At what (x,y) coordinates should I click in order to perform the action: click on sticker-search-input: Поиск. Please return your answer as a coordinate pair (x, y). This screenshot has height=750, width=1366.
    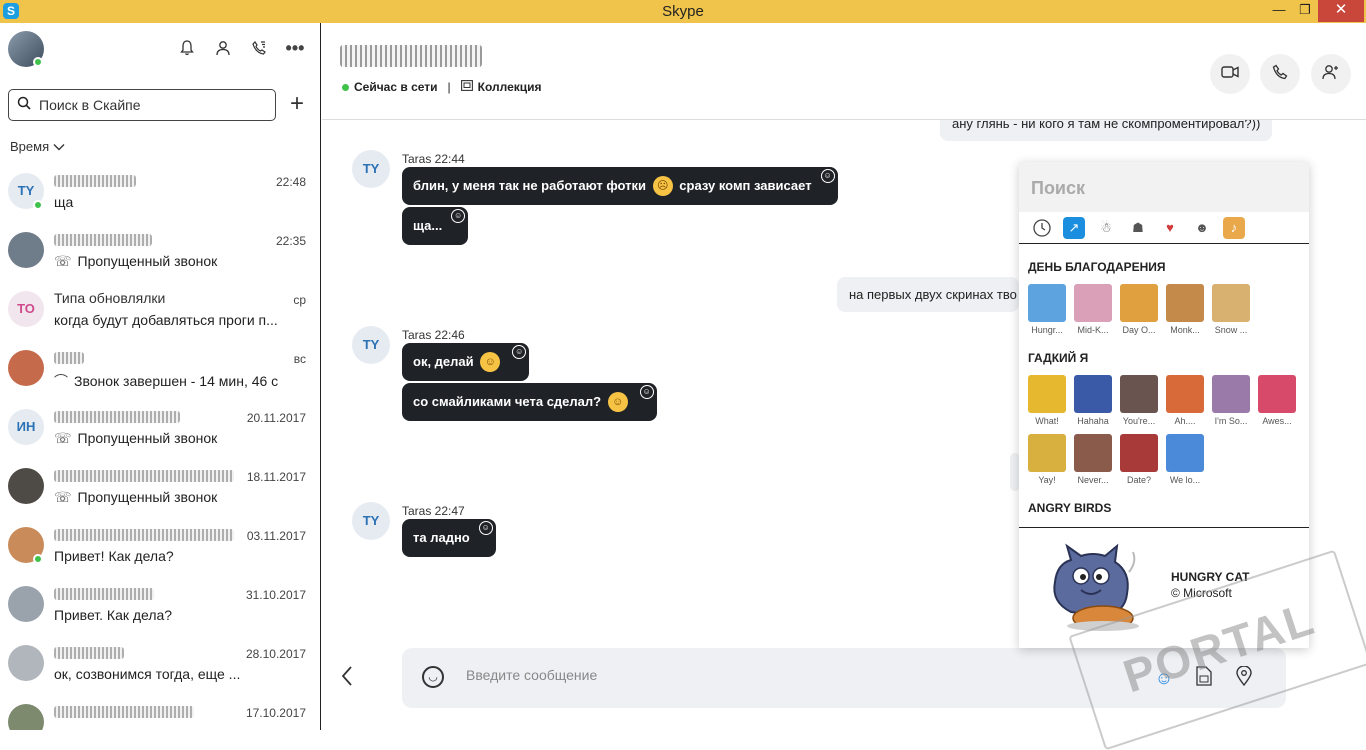
    Looking at the image, I should click on (1164, 187).